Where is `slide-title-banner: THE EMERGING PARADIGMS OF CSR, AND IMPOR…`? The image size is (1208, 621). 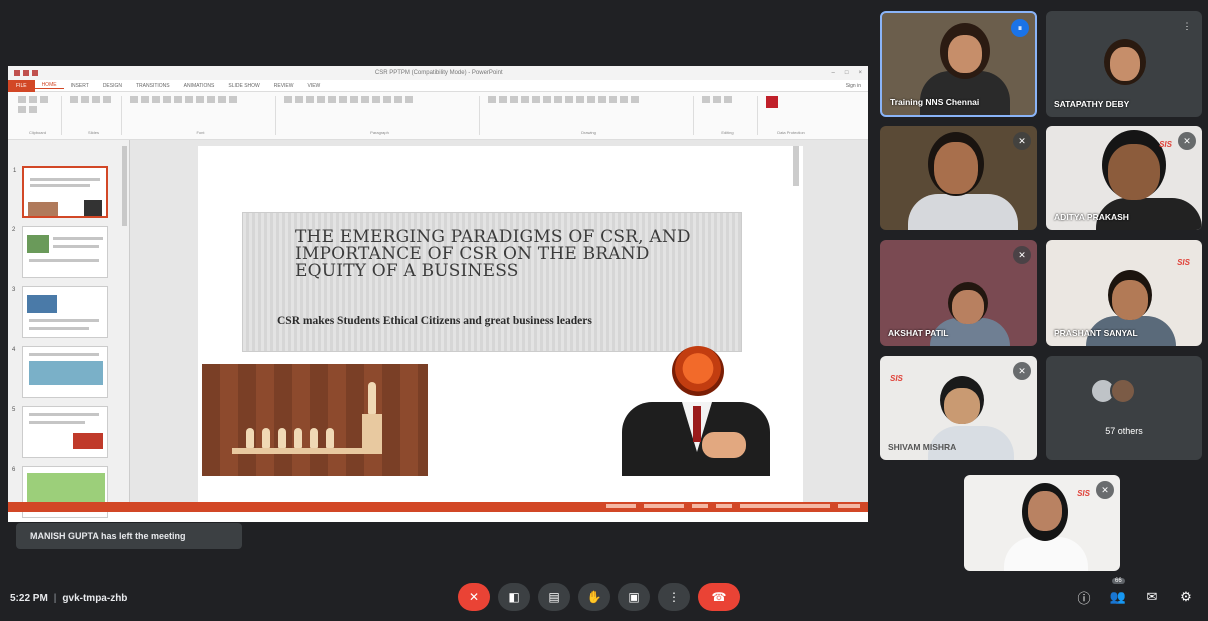
slide-title-banner: THE EMERGING PARADIGMS OF CSR, AND IMPOR… is located at coordinates (492, 282).